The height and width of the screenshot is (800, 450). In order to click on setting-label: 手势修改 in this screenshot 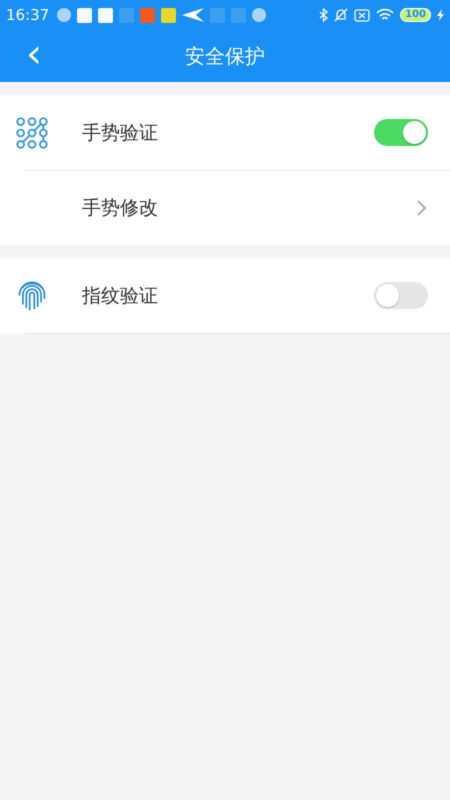, I will do `click(120, 208)`.